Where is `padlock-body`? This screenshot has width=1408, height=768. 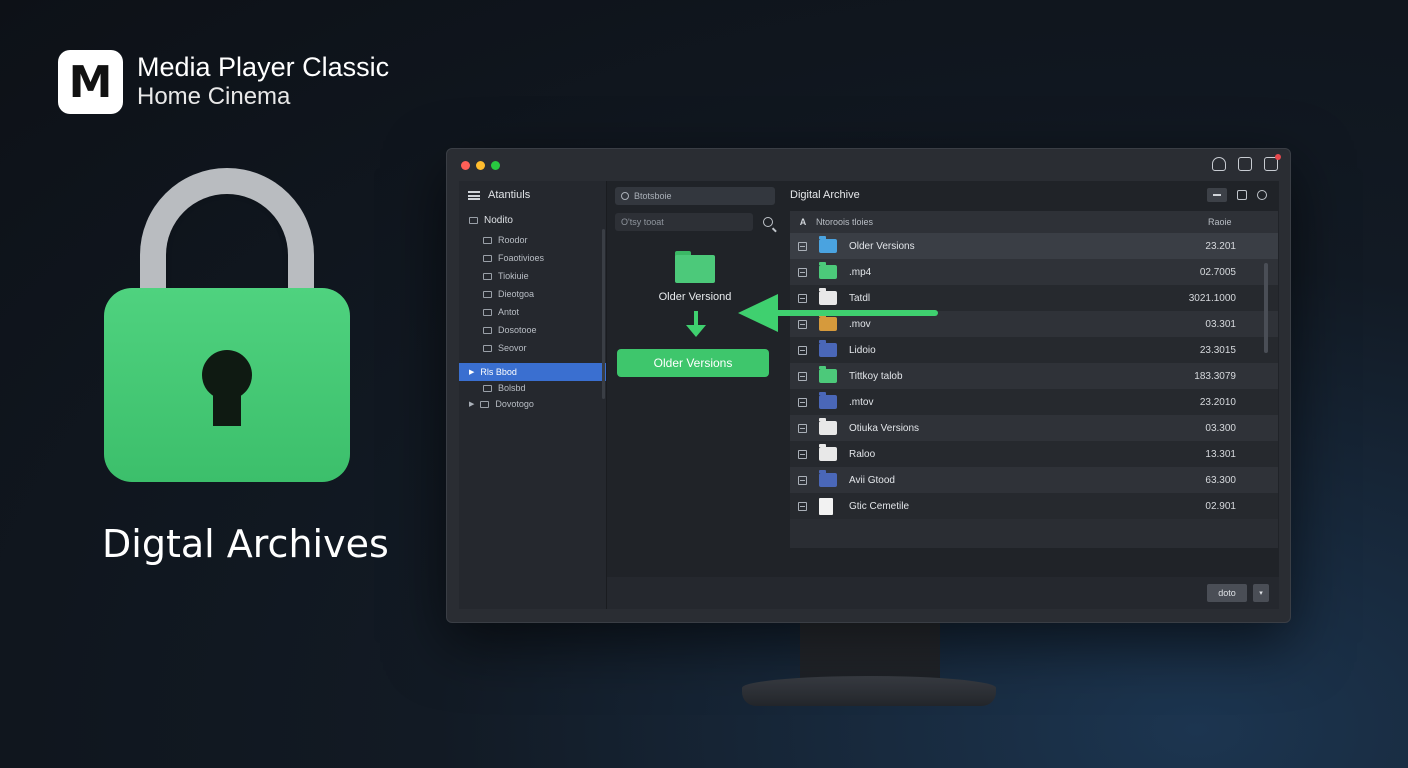
padlock-body is located at coordinates (227, 385).